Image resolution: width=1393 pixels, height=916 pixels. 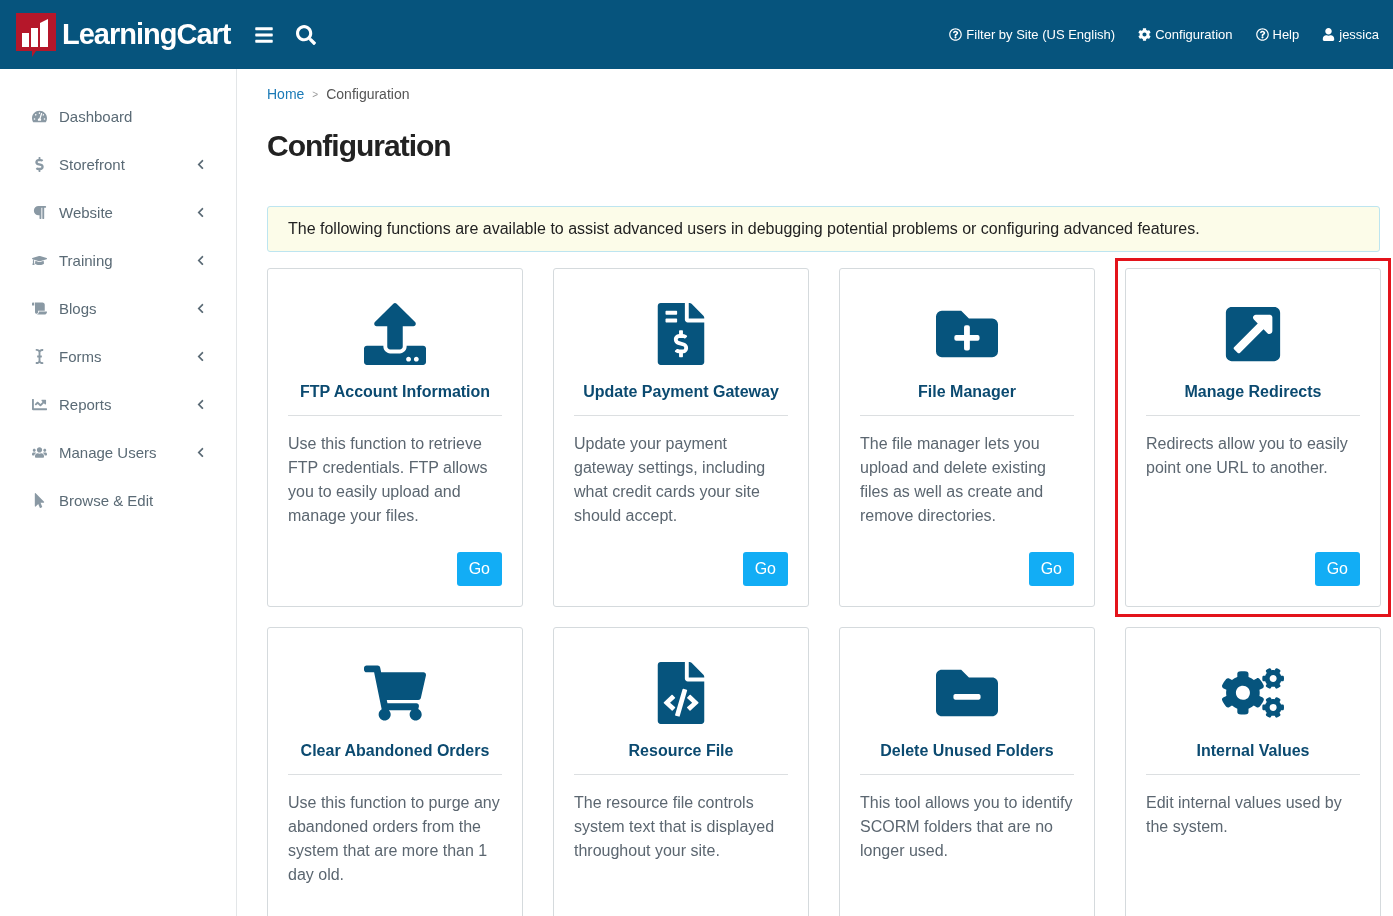 I want to click on card-description: Use this function to retrieve FTP credentials. FTP allows you to easily upload and manage your files., so click(x=388, y=480).